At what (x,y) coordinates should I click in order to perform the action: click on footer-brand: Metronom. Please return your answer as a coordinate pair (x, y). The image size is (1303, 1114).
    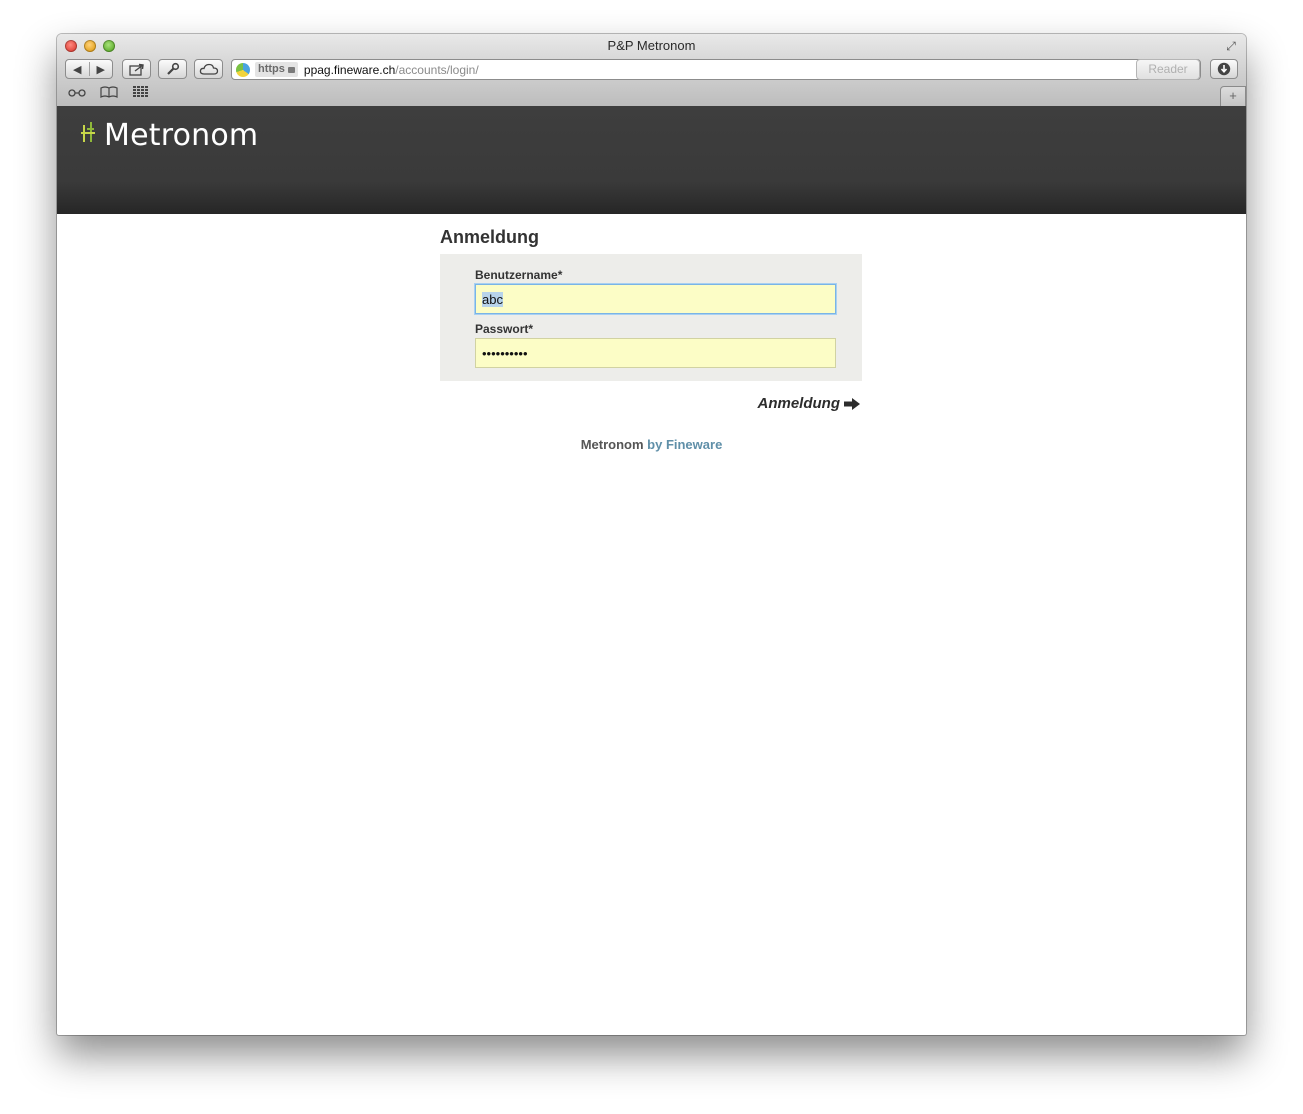
    Looking at the image, I should click on (612, 444).